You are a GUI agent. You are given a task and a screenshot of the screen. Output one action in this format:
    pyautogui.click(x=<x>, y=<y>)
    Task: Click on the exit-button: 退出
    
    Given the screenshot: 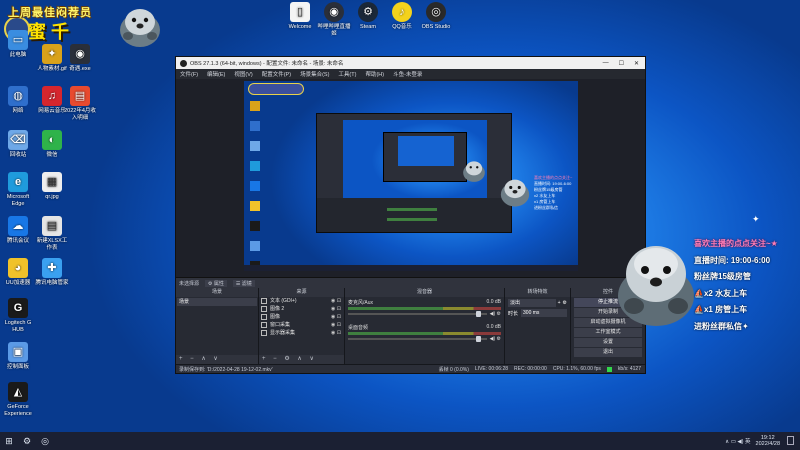 What is the action you would take?
    pyautogui.click(x=608, y=352)
    